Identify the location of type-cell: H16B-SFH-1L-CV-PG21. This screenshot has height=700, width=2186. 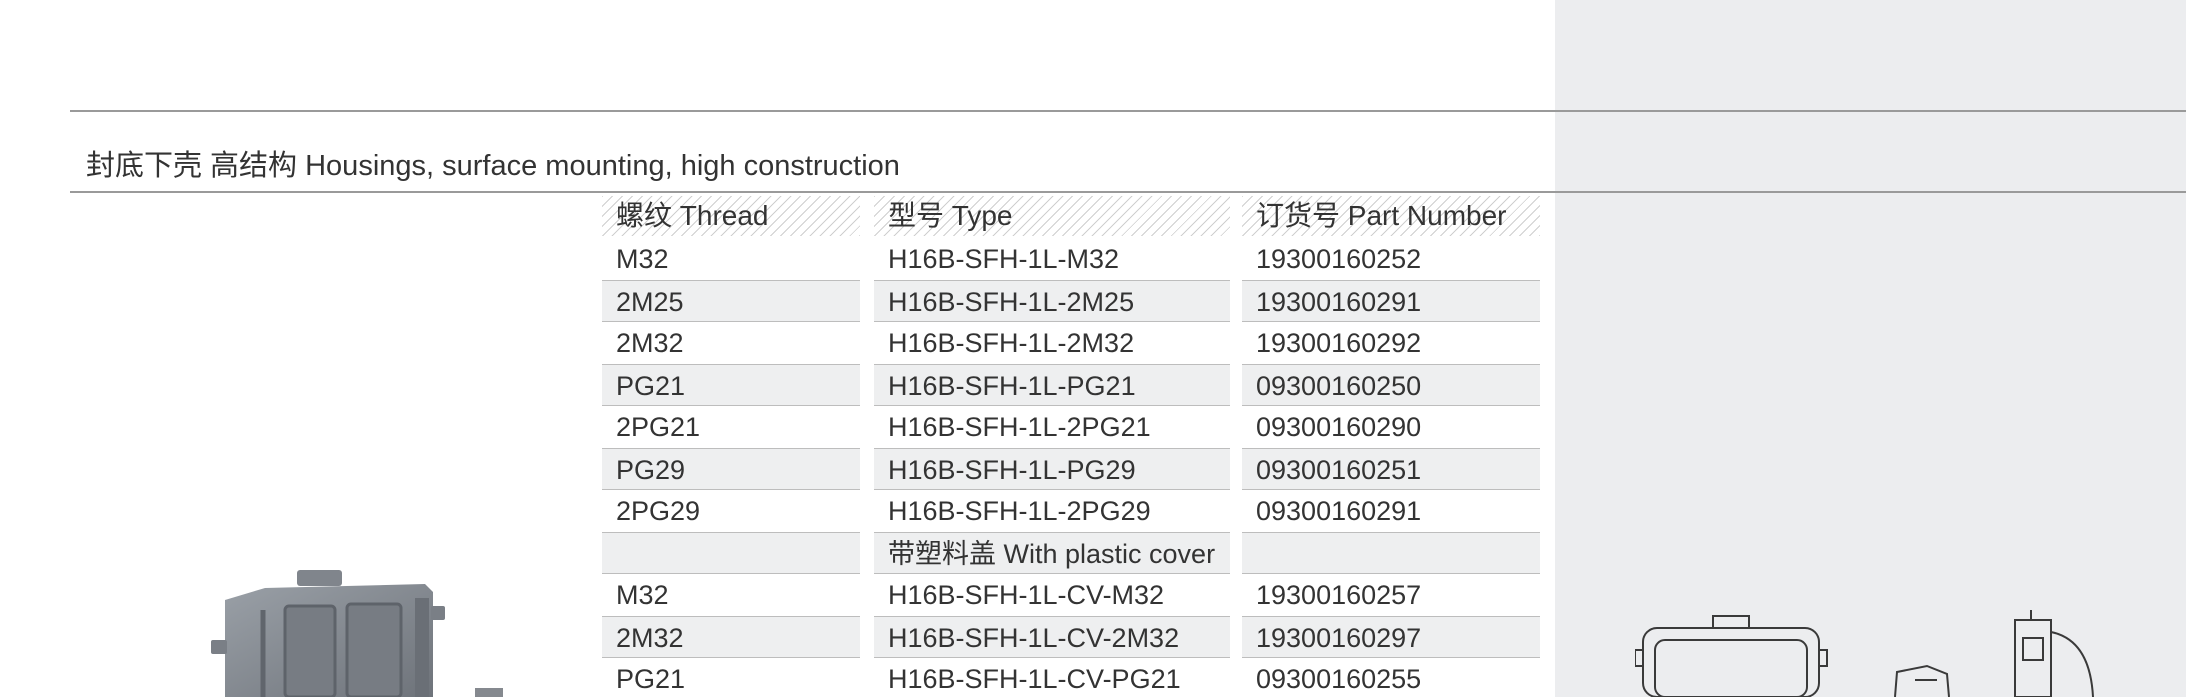
(1034, 679).